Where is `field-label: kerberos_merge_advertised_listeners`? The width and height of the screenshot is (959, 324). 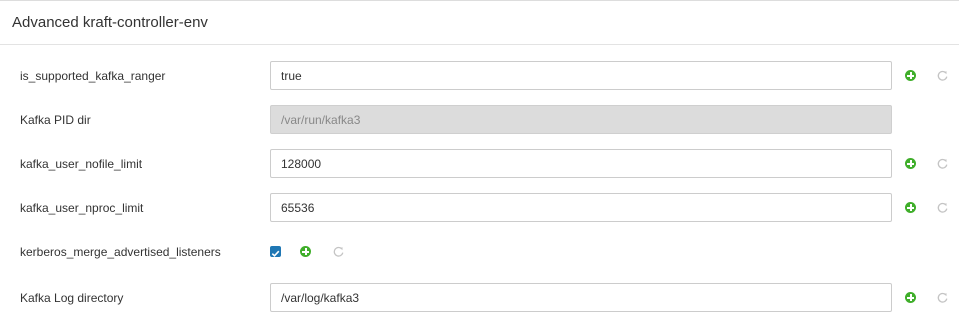
field-label: kerberos_merge_advertised_listeners is located at coordinates (120, 252).